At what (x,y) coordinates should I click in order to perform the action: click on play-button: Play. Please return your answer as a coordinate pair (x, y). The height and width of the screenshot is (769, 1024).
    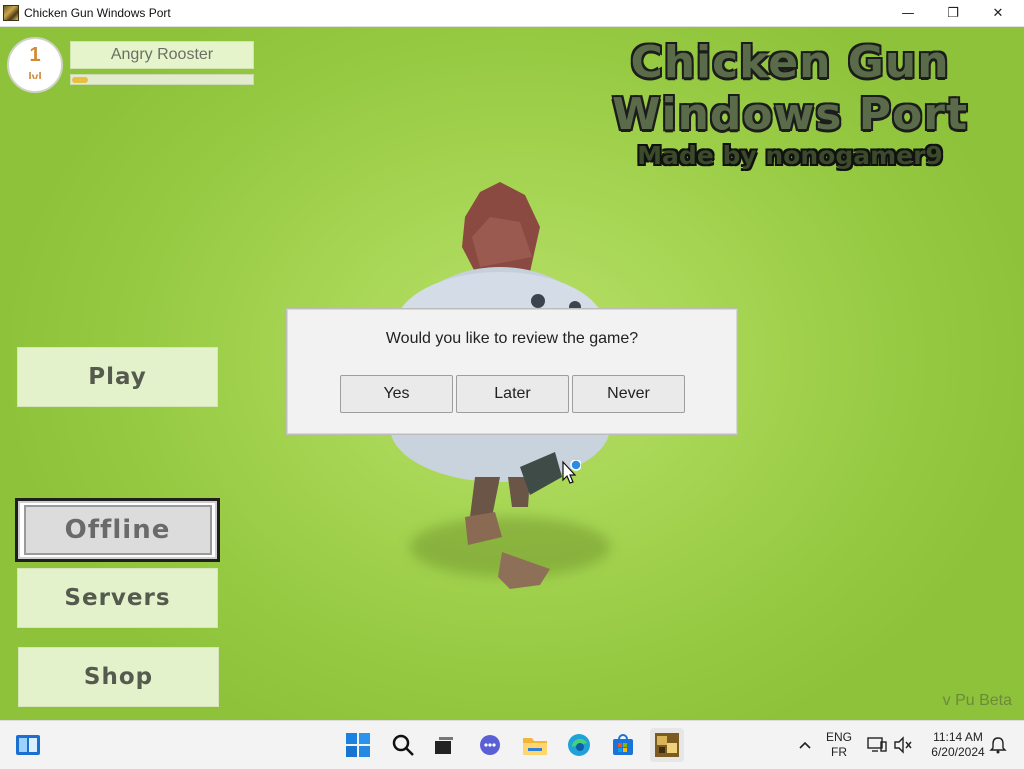
    Looking at the image, I should click on (117, 377).